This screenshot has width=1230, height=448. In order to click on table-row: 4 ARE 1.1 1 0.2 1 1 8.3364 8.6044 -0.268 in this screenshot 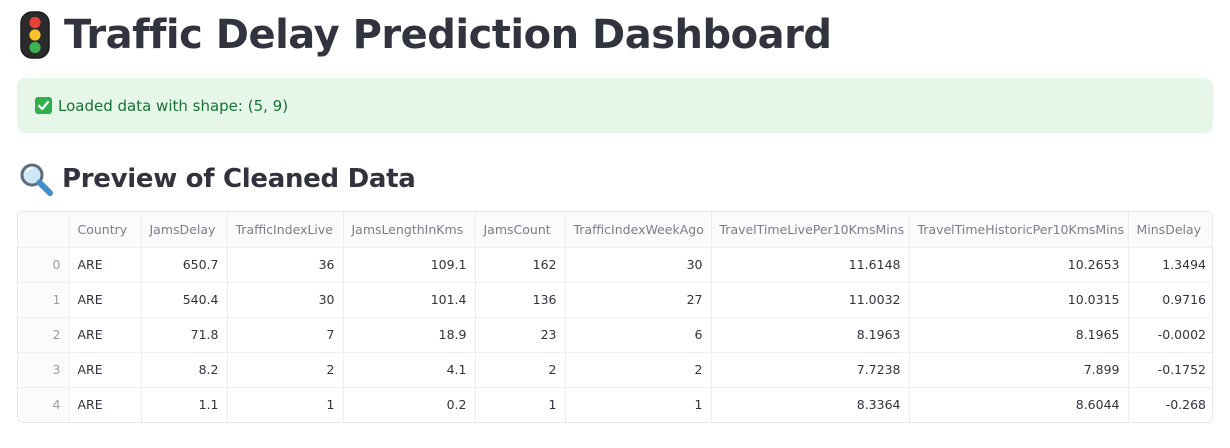, I will do `click(615, 404)`.